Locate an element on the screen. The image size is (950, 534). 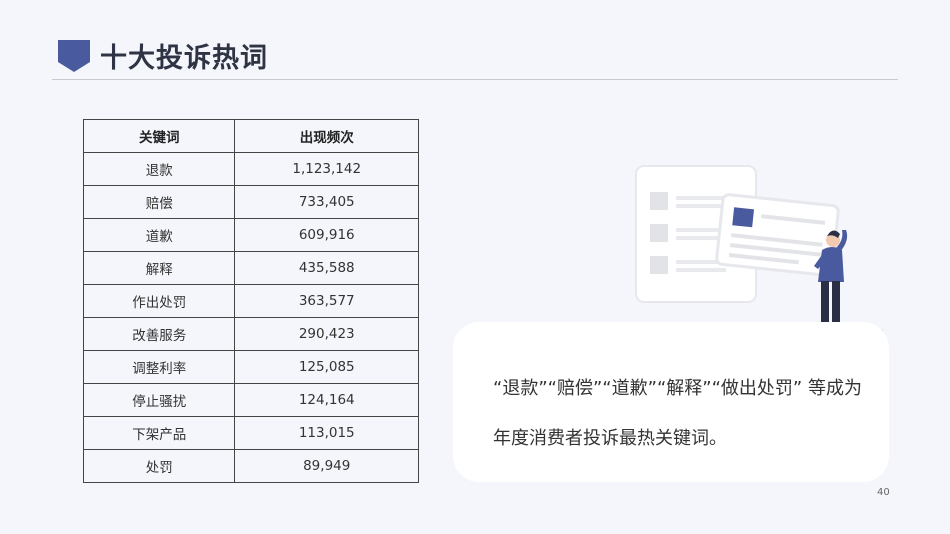
frequency-cell: 113,015 is located at coordinates (326, 433).